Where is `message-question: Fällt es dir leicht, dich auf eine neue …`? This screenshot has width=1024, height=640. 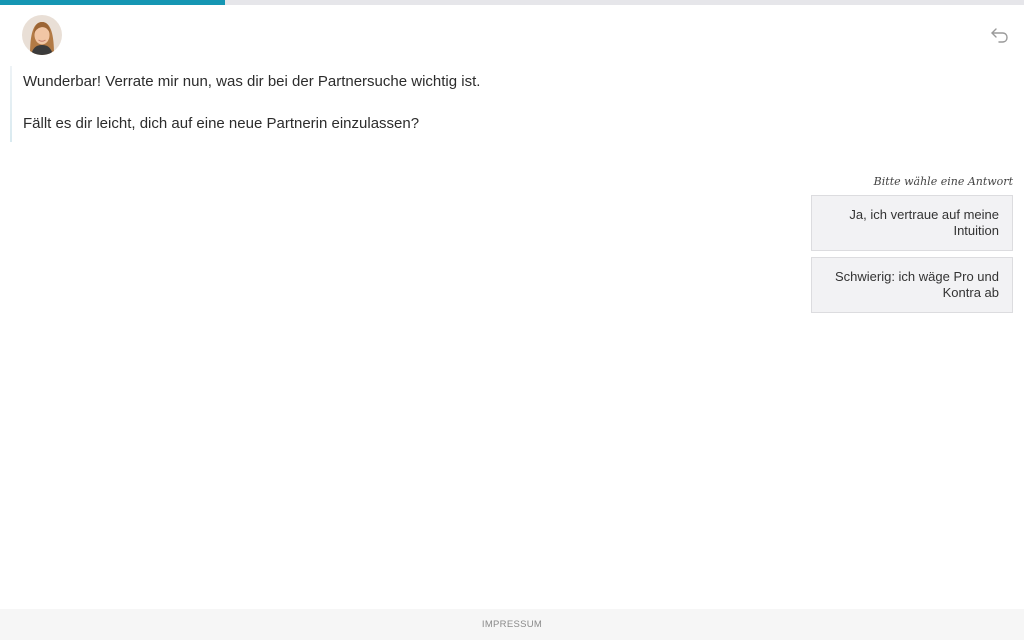
message-question: Fällt es dir leicht, dich auf eine neue … is located at coordinates (221, 123).